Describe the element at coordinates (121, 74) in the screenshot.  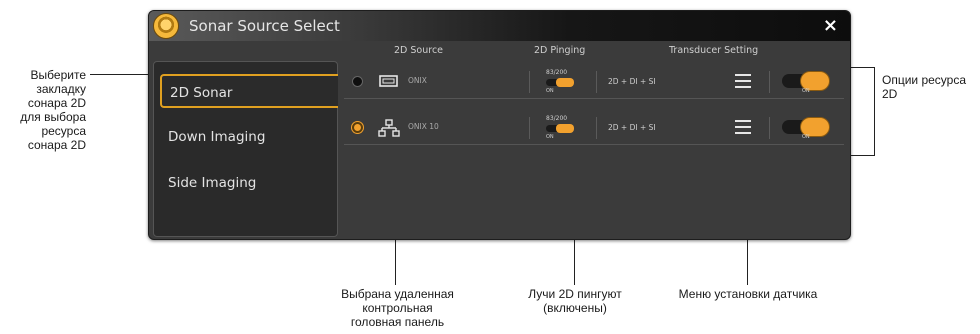
I see `callout-line-tab` at that location.